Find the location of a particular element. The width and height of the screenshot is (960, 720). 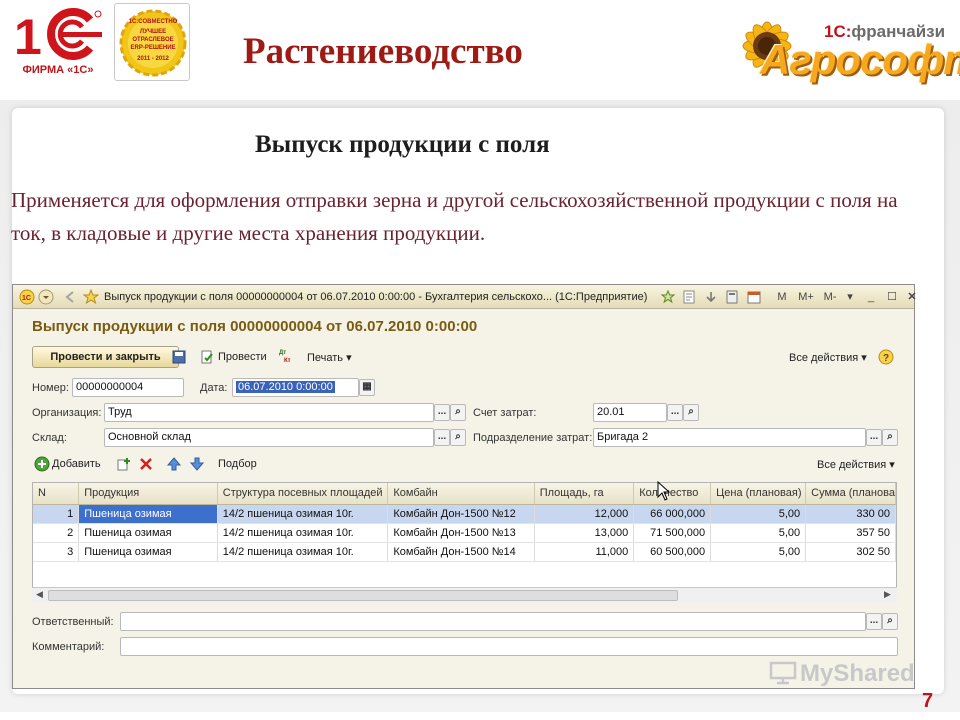

cell-area: 12,000 is located at coordinates (584, 514).